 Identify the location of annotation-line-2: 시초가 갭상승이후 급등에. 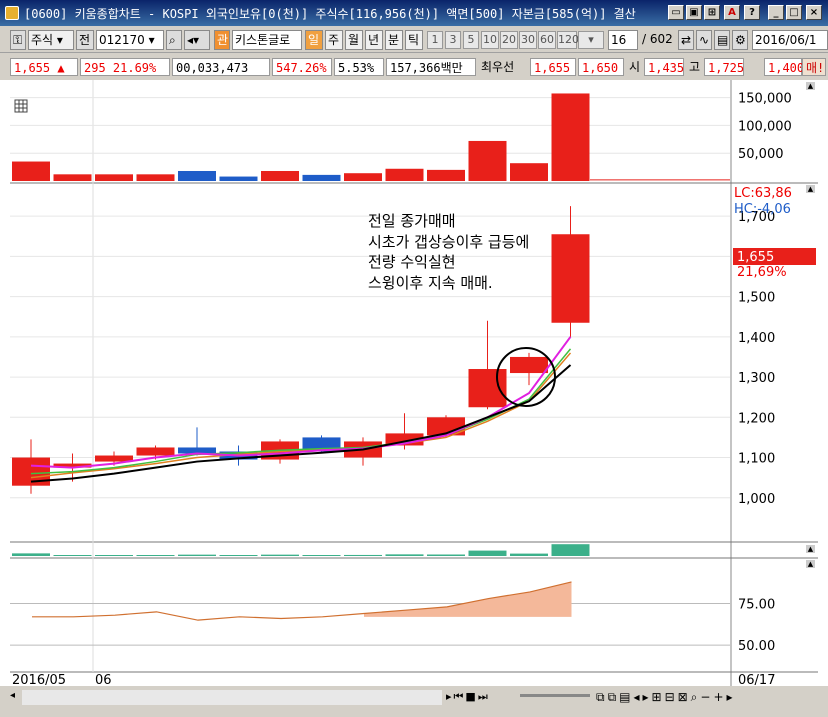
(448, 242).